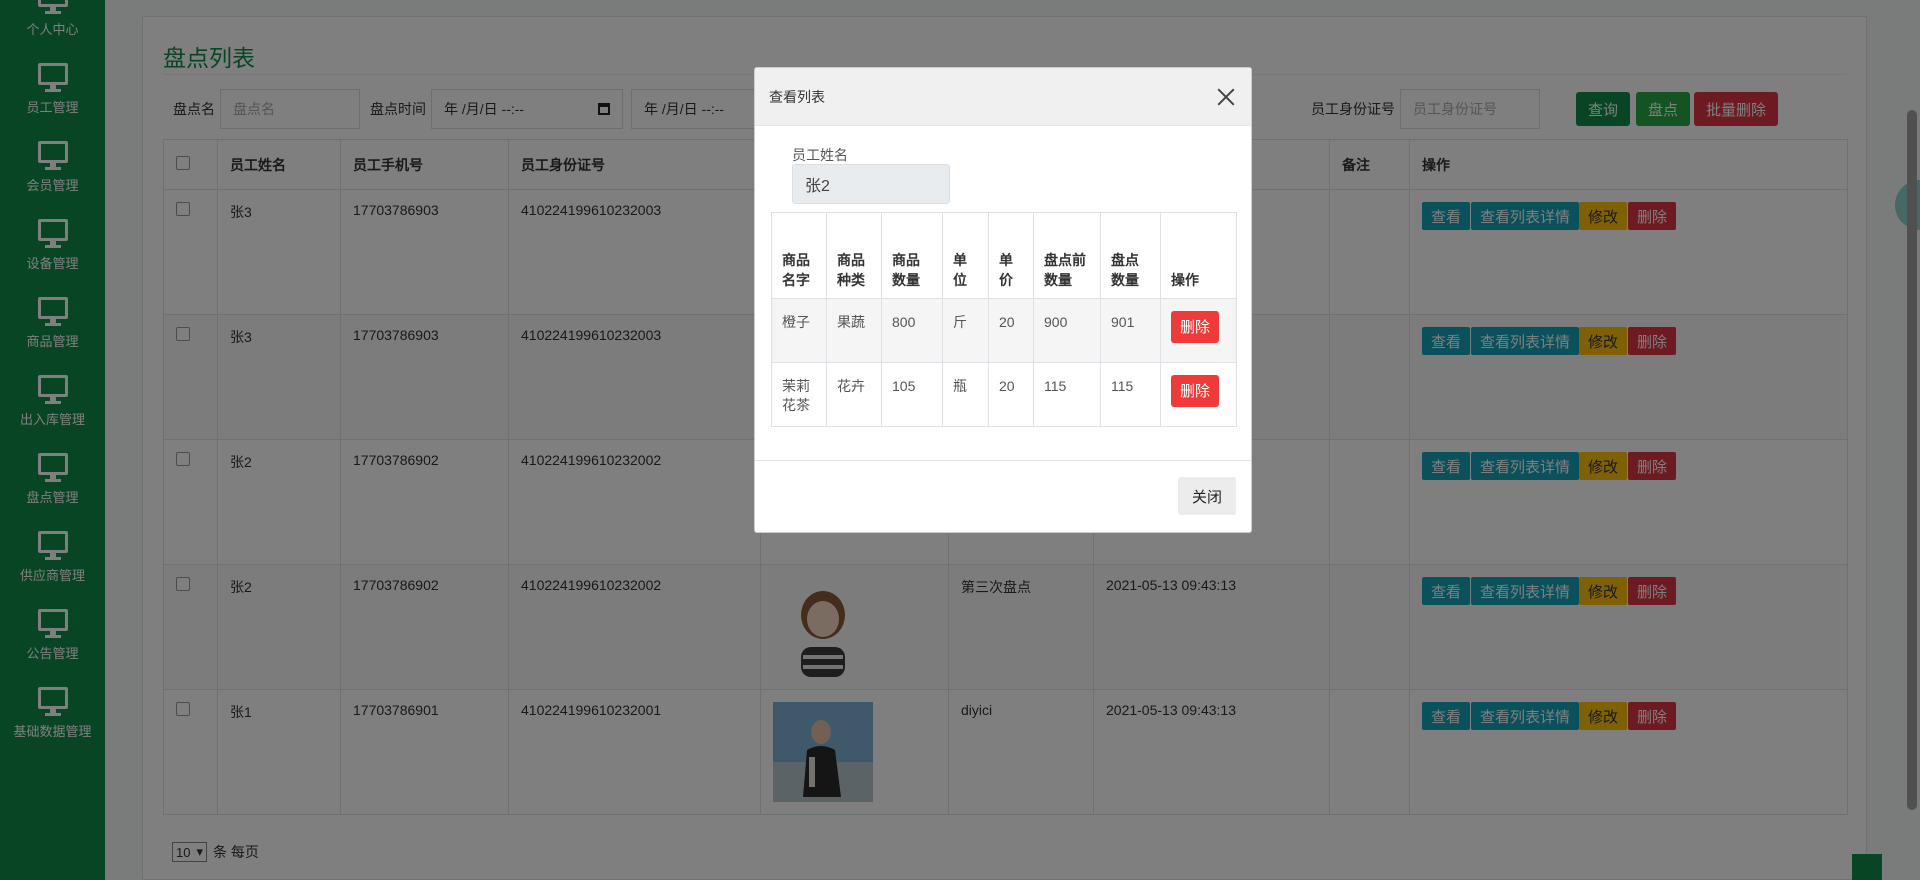 The width and height of the screenshot is (1920, 880). Describe the element at coordinates (797, 96) in the screenshot. I see `modal-title: 查看列表` at that location.